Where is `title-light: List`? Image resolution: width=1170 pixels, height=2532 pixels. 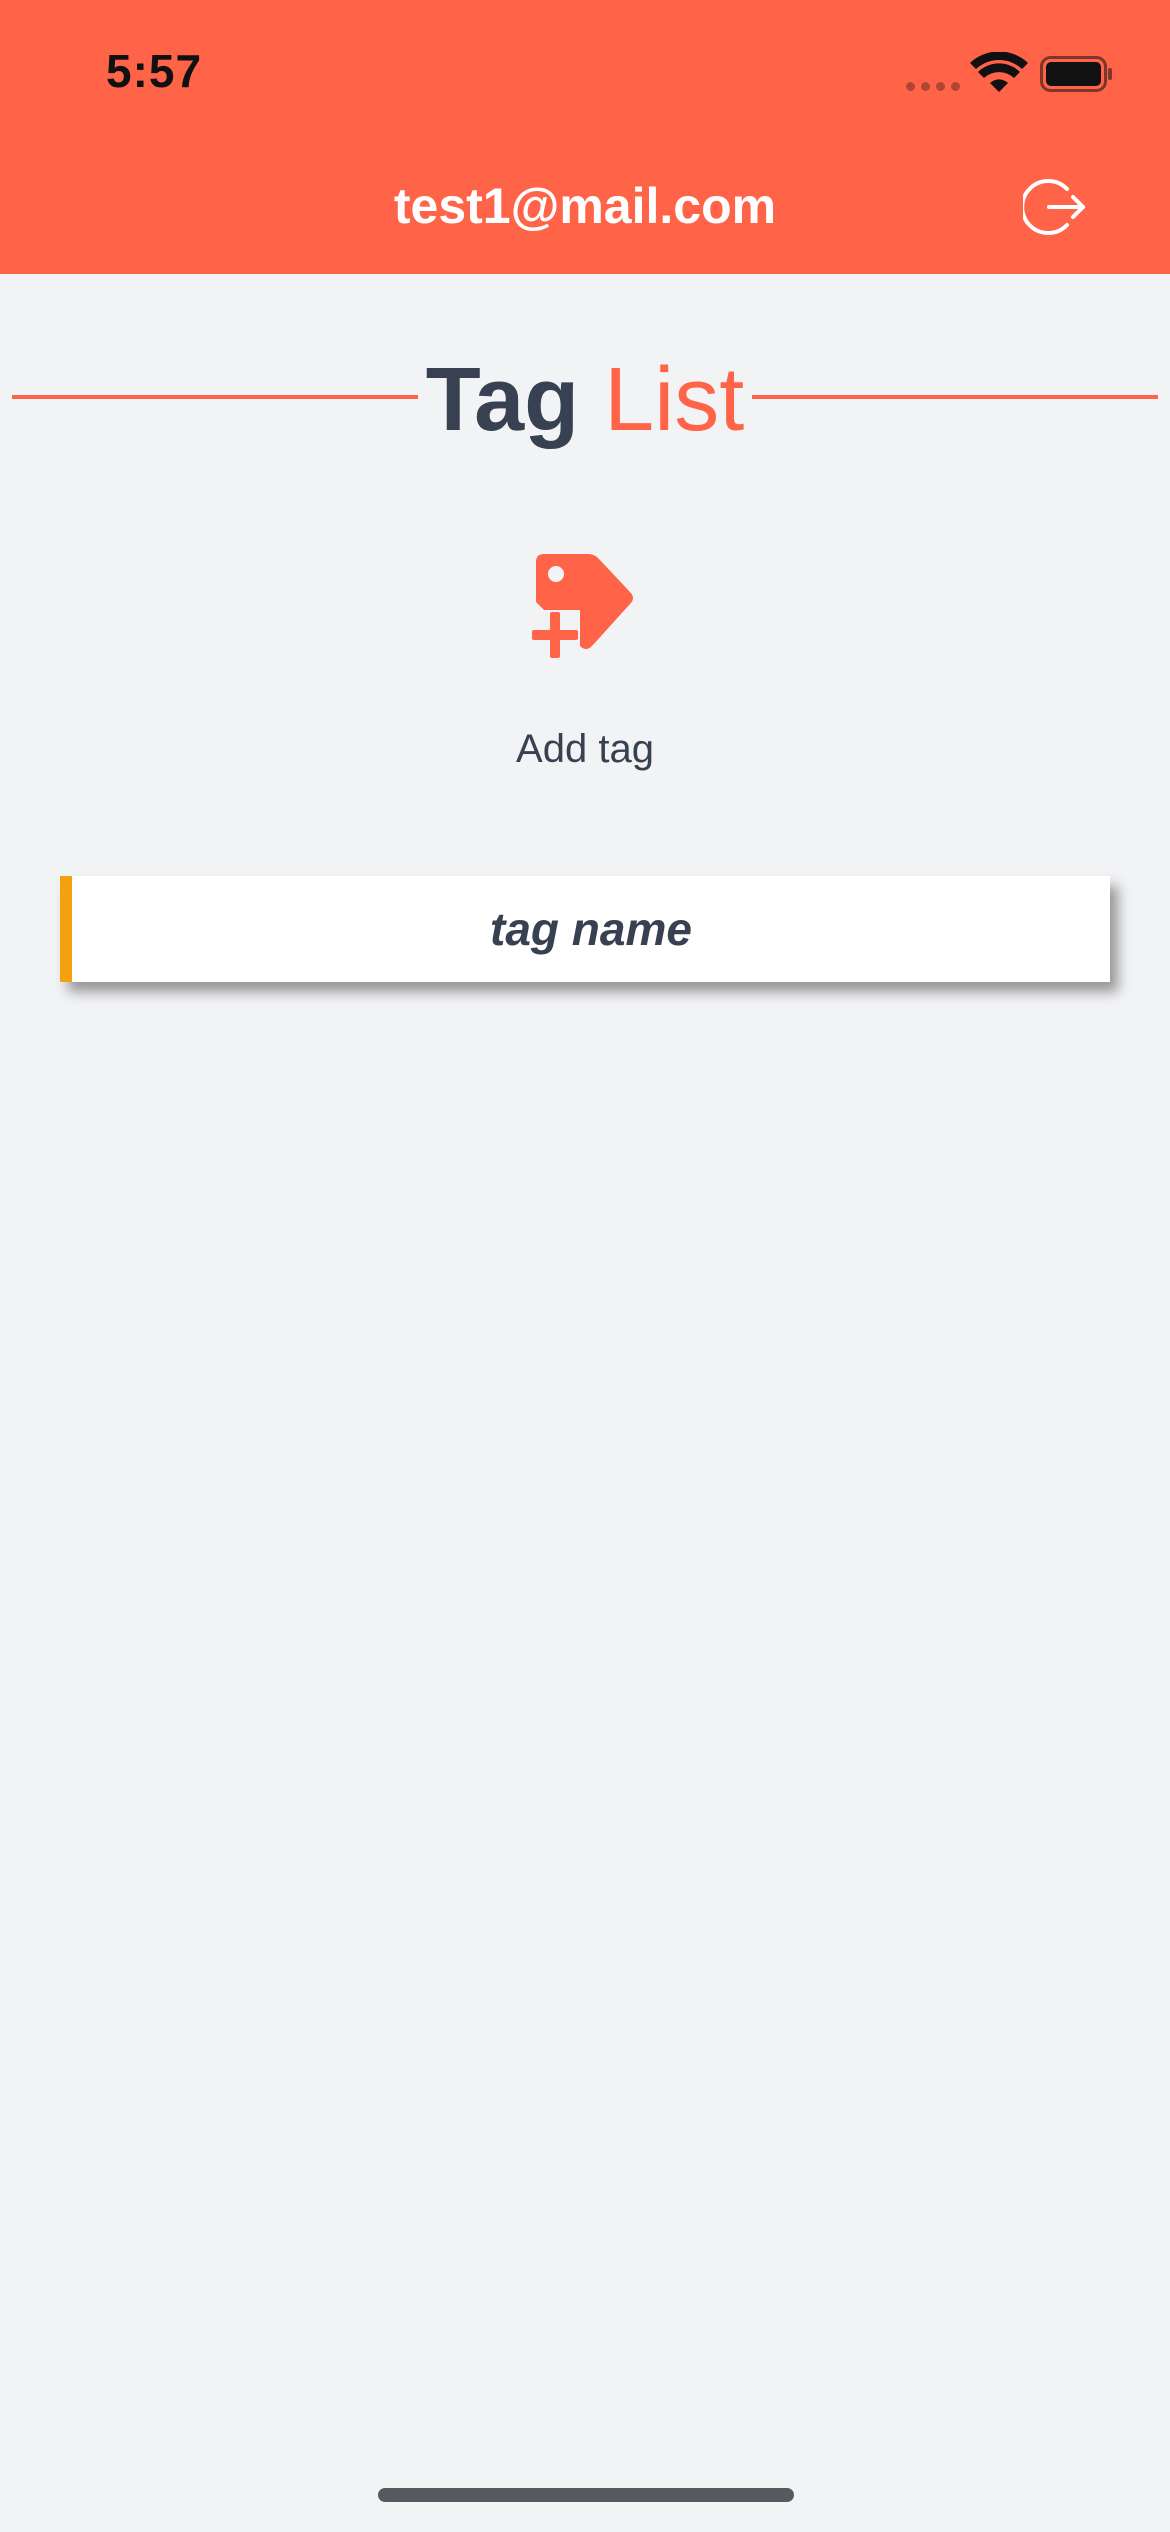 title-light: List is located at coordinates (674, 400).